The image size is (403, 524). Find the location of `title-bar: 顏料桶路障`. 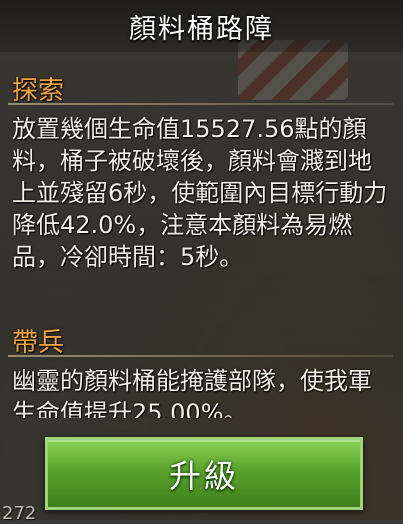

title-bar: 顏料桶路障 is located at coordinates (201, 26).